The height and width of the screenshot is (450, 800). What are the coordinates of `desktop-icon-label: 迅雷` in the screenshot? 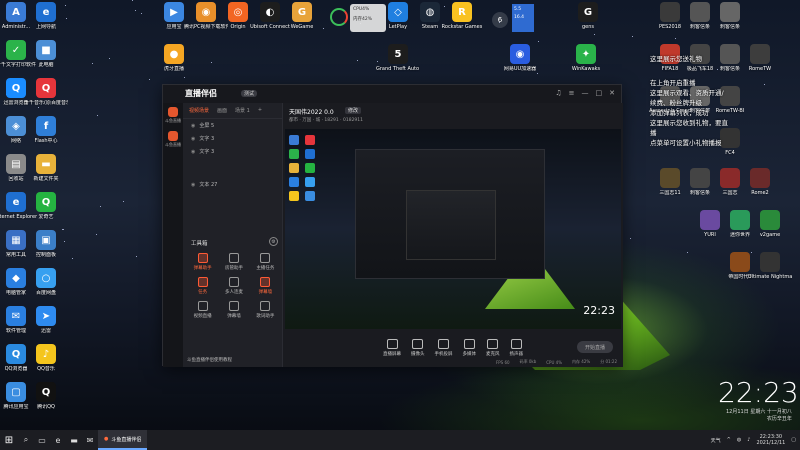 It's located at (45, 331).